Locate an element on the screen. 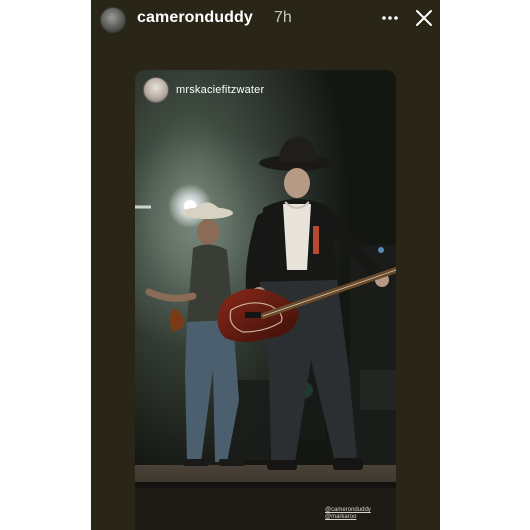 The width and height of the screenshot is (530, 530). story-author-avatar is located at coordinates (113, 20).